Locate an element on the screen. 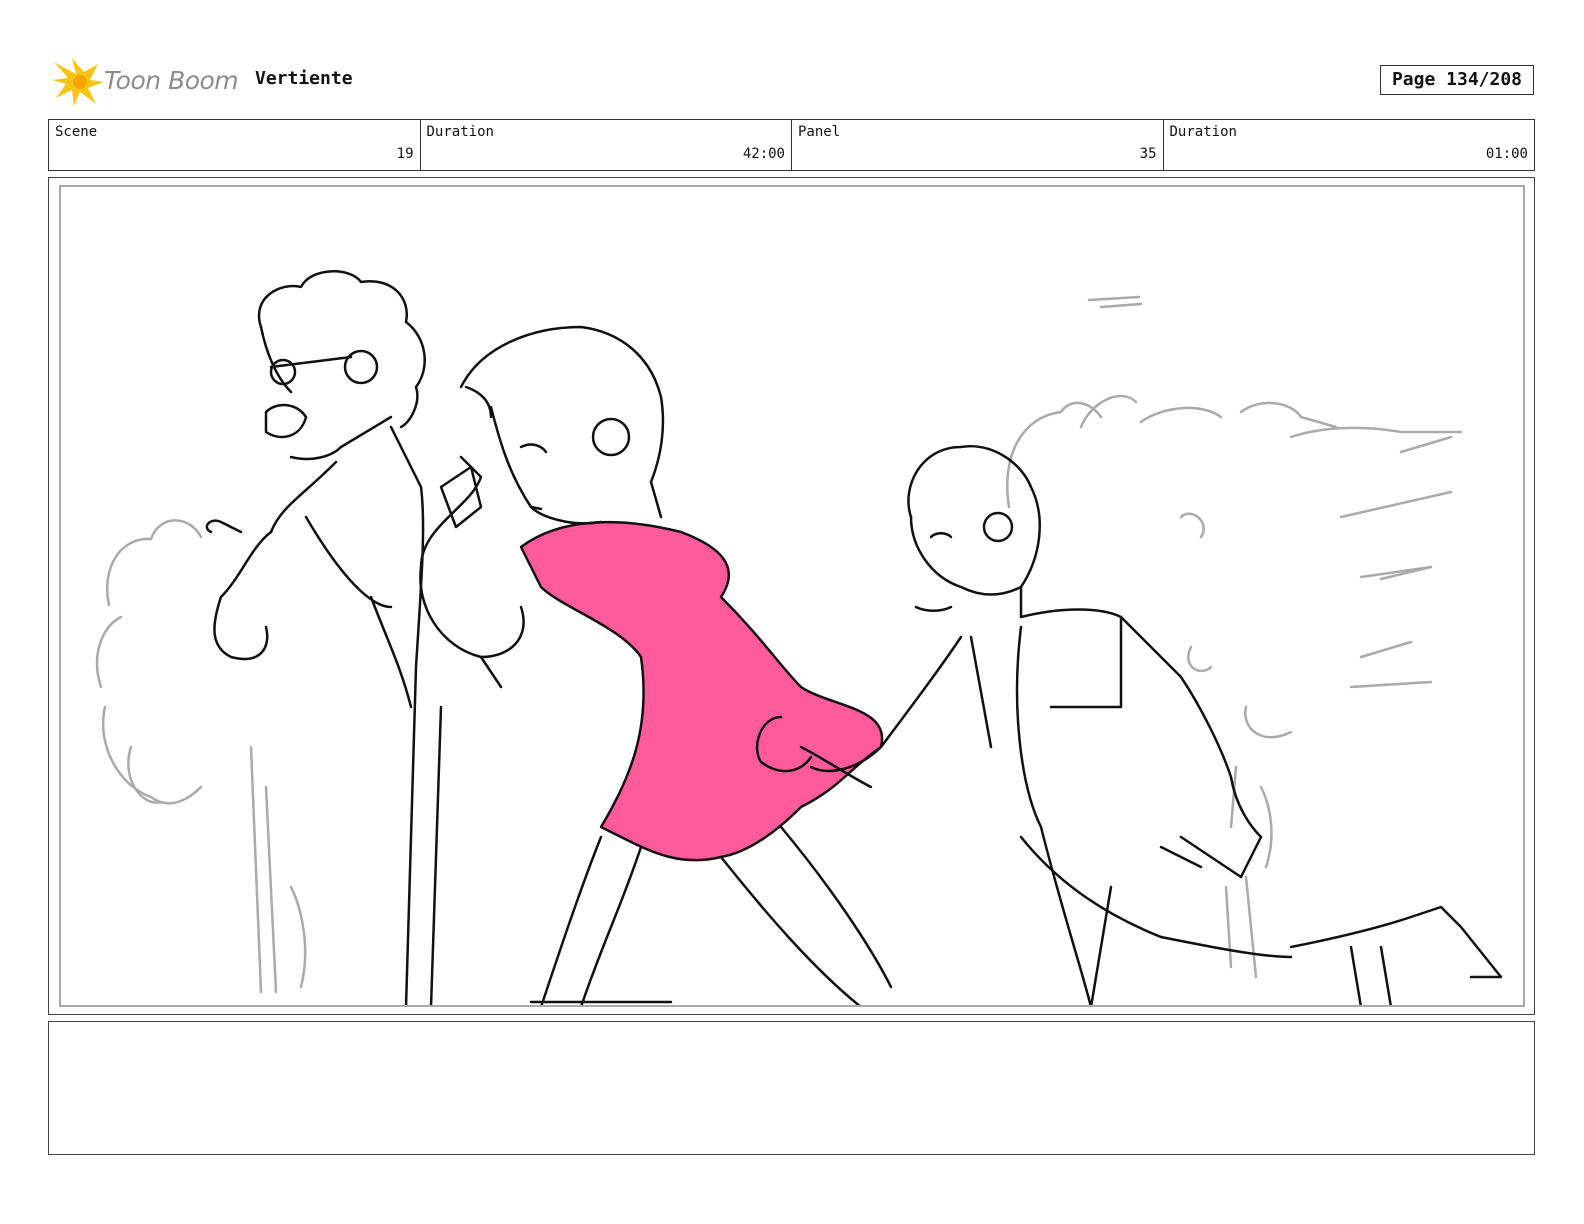 The height and width of the screenshot is (1224, 1584). scene-value: 19 is located at coordinates (405, 154).